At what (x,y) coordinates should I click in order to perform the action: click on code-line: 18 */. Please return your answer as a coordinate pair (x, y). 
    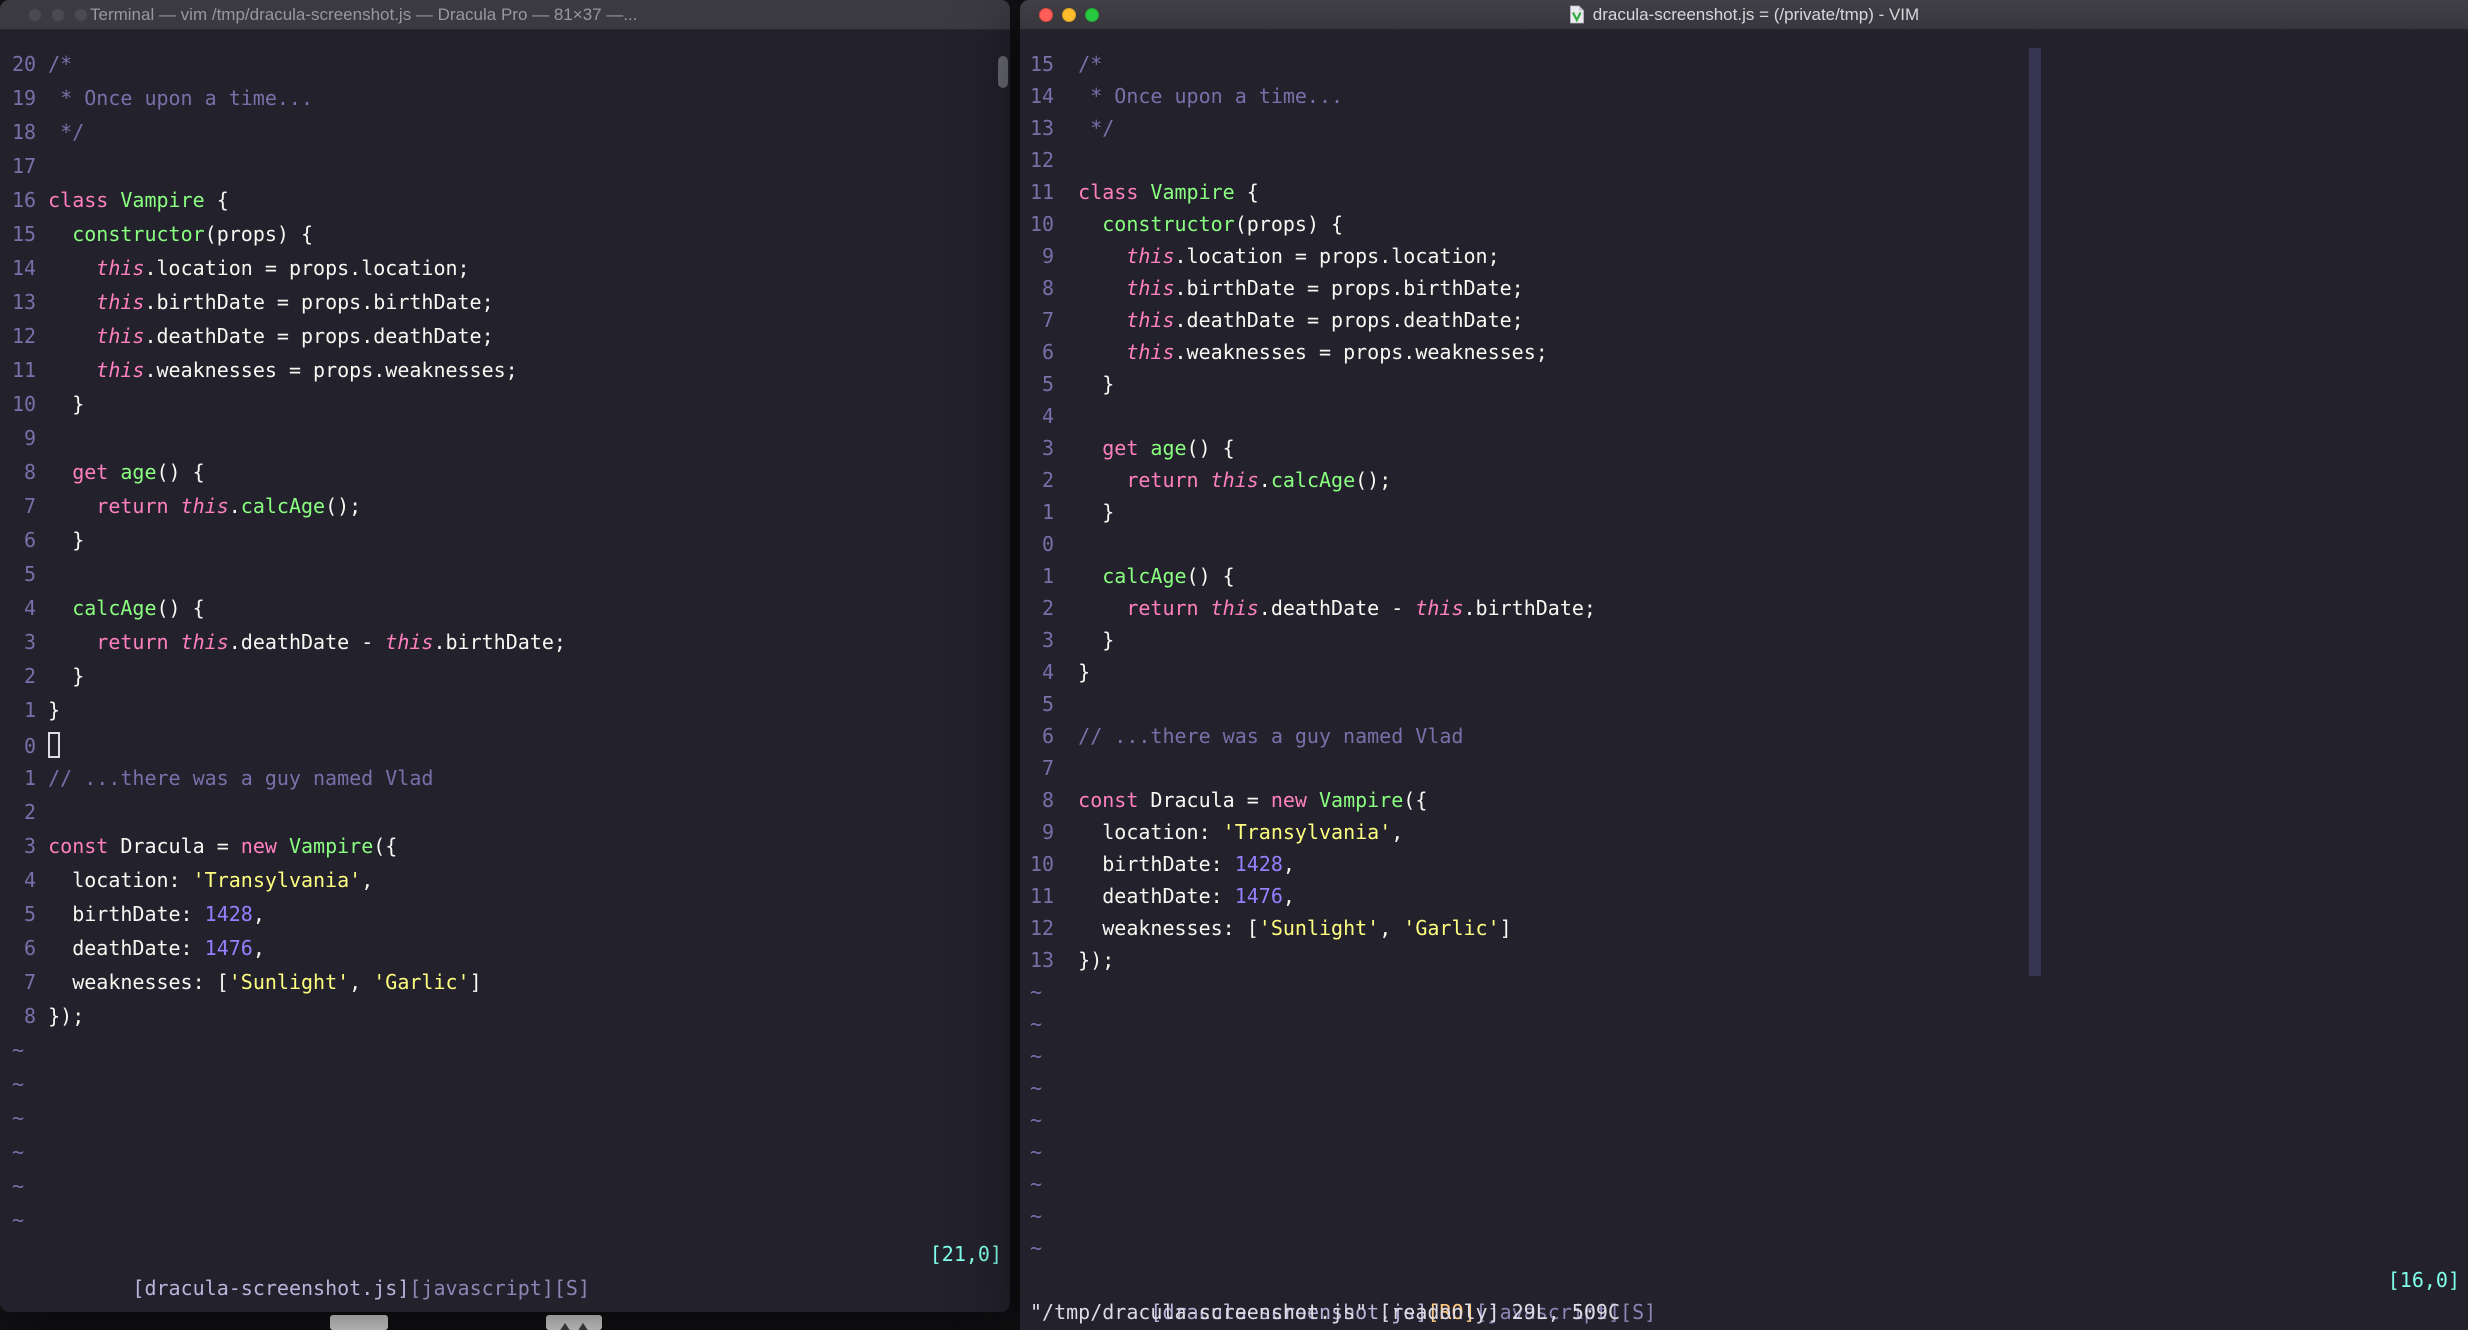
    Looking at the image, I should click on (505, 132).